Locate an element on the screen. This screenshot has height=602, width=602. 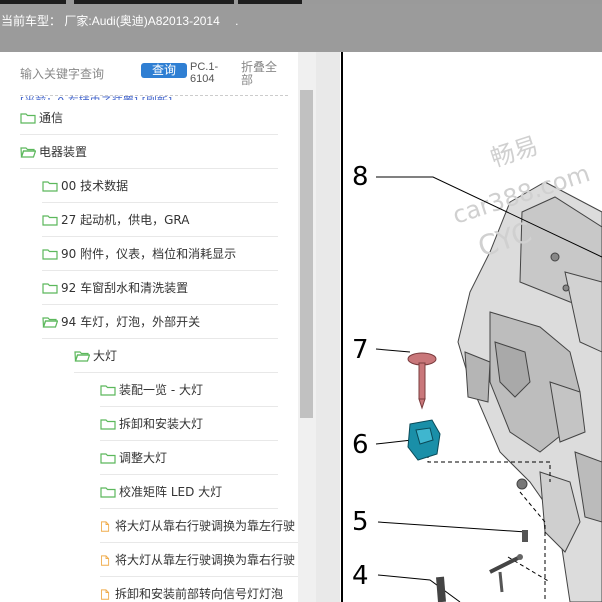
tree-node: 将大灯从靠右行驶调换为靠左行驶 is located at coordinates (199, 526).